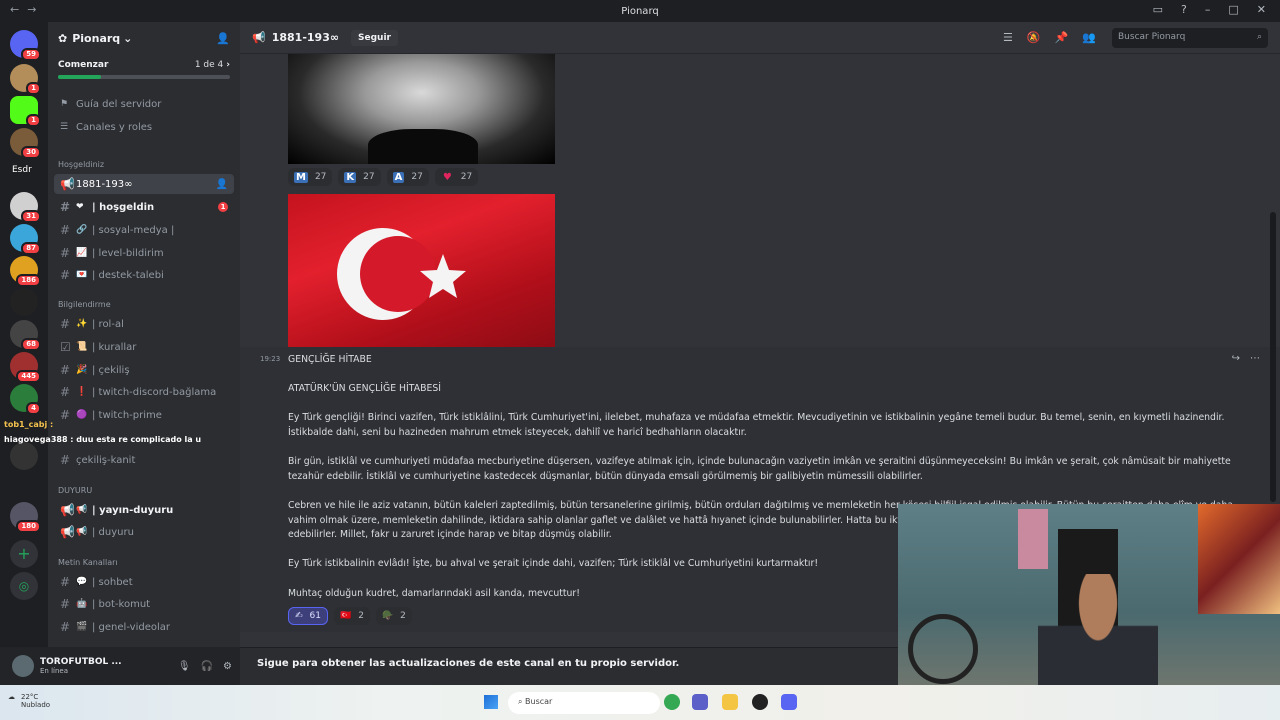  What do you see at coordinates (83, 65) in the screenshot?
I see `progress-label: Comenzar` at bounding box center [83, 65].